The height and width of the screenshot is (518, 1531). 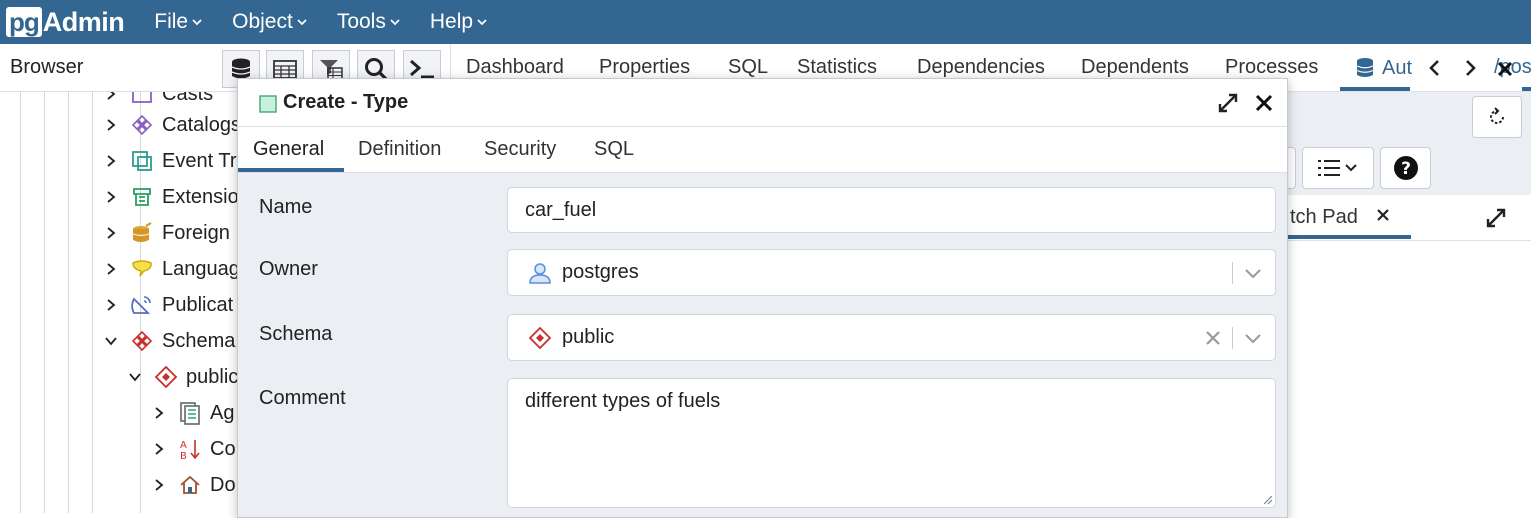 What do you see at coordinates (399, 149) in the screenshot?
I see `tab-definition: Definition` at bounding box center [399, 149].